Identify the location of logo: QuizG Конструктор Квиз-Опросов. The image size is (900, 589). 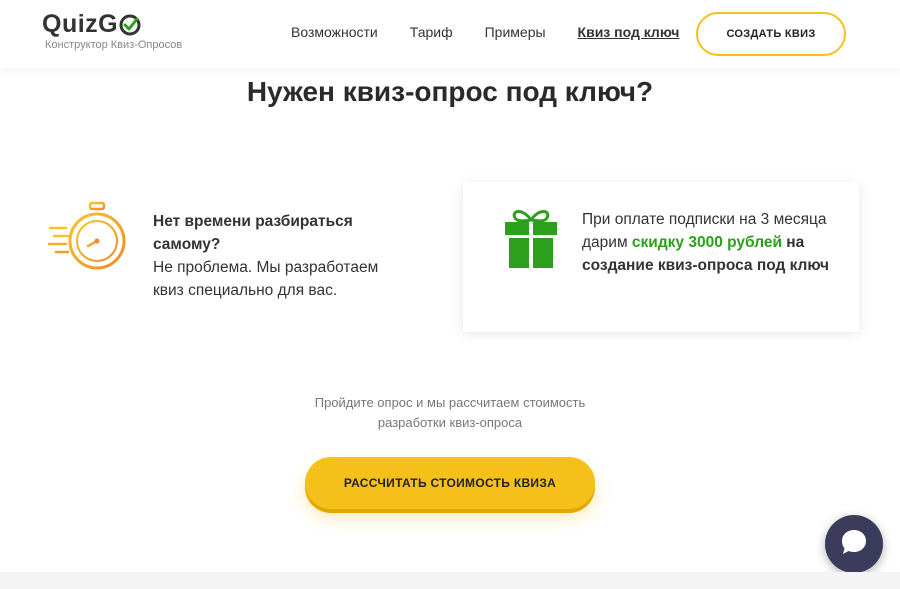
(112, 30).